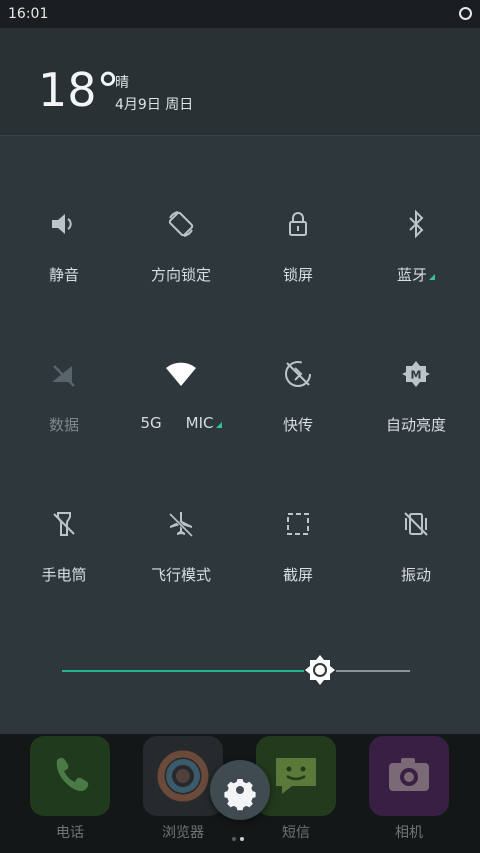 The height and width of the screenshot is (853, 480). Describe the element at coordinates (180, 575) in the screenshot. I see `tile-label: 飞行模式` at that location.